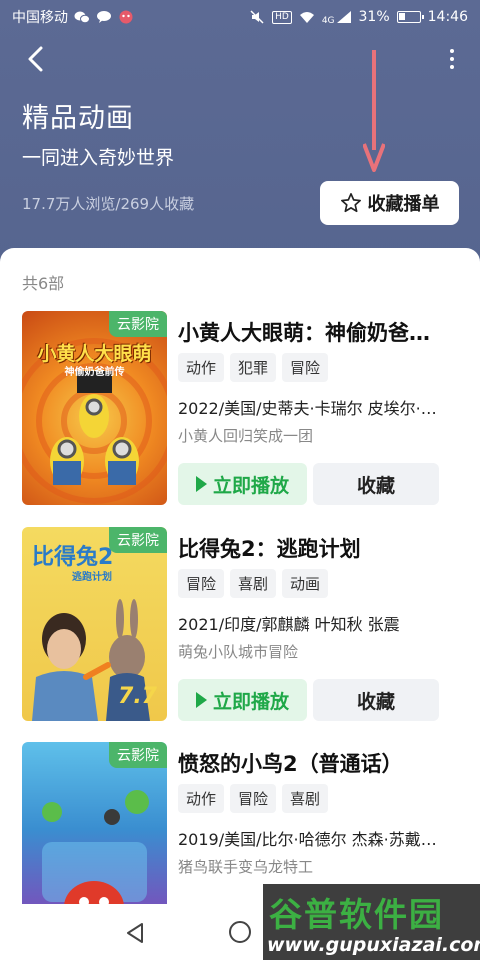 This screenshot has width=480, height=960. Describe the element at coordinates (289, 624) in the screenshot. I see `movie-meta: 2021/印度/郭麒麟 叶知秋 张震` at that location.